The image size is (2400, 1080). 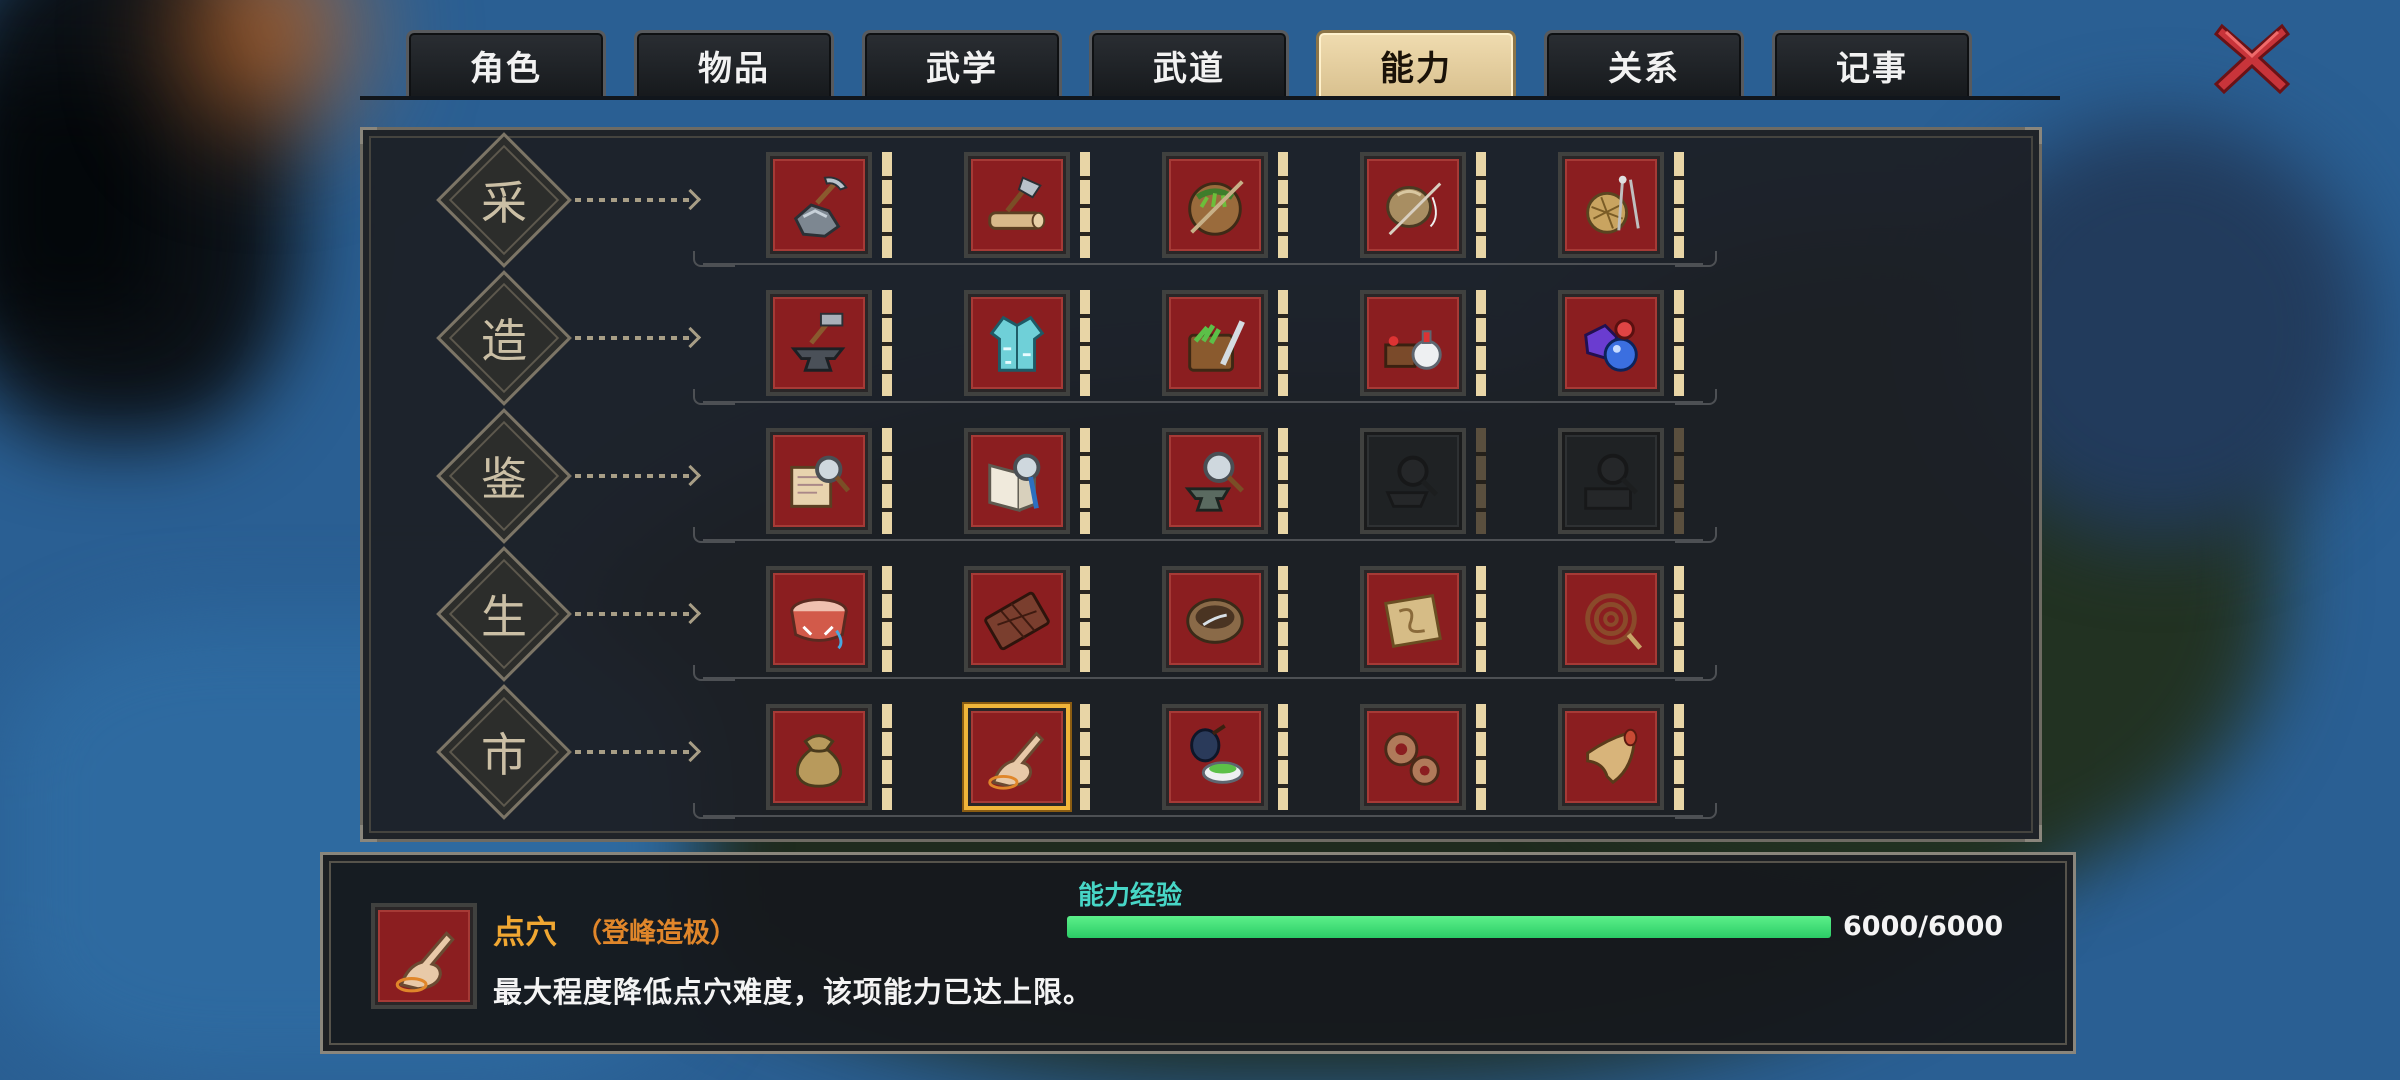 I want to click on ore-pickaxe-icon, so click(x=819, y=205).